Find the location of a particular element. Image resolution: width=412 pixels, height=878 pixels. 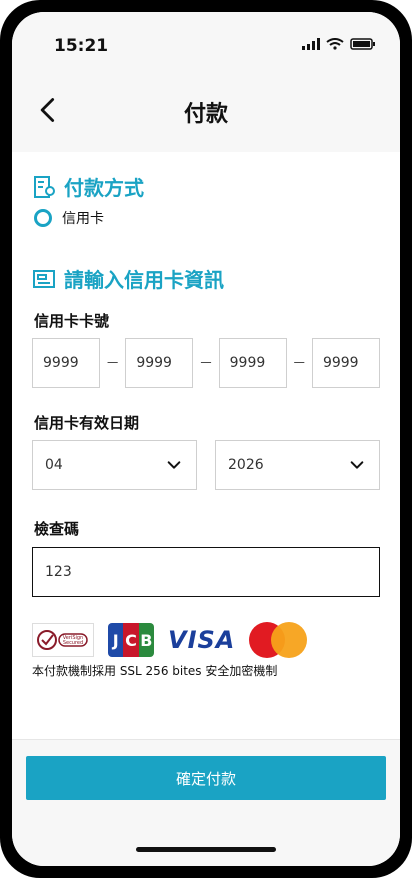

radio-selected is located at coordinates (43, 218).